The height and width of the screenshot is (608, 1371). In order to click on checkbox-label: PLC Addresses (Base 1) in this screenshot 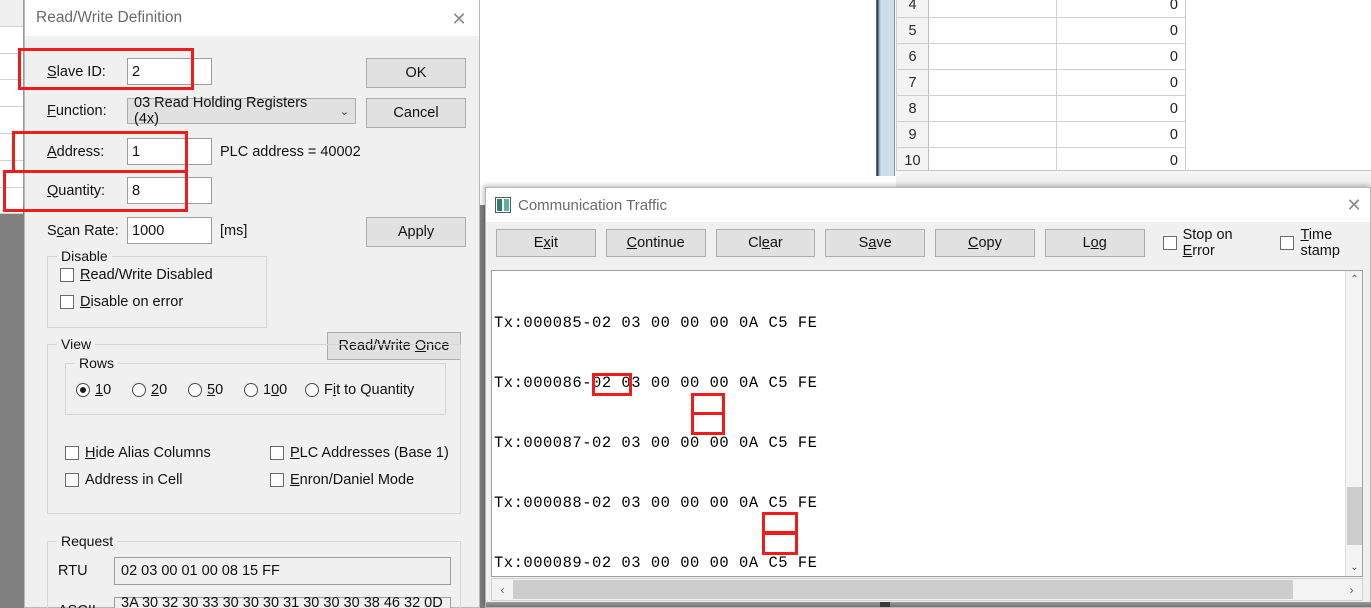, I will do `click(369, 453)`.